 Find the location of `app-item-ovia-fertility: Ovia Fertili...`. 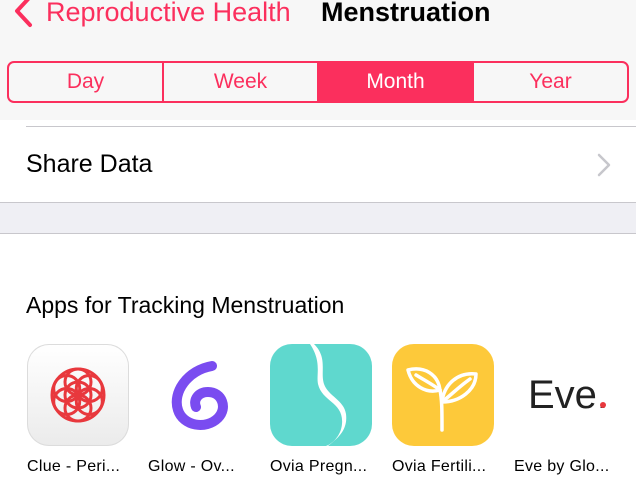

app-item-ovia-fertility: Ovia Fertili... is located at coordinates (452, 411).